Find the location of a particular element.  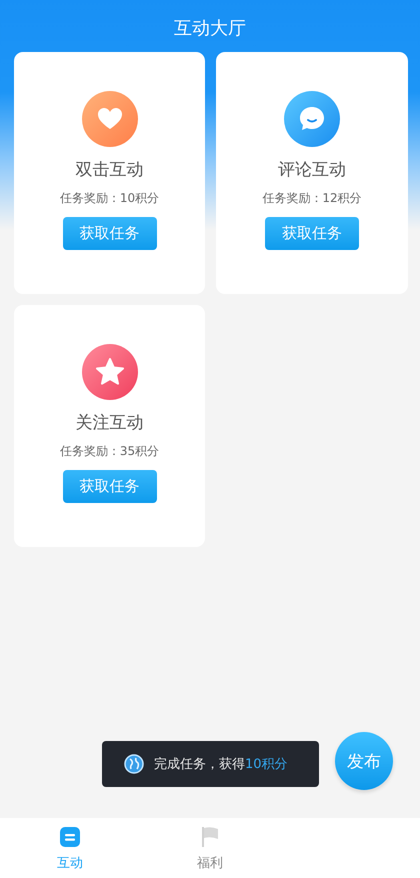

page-title: 互动大厅 is located at coordinates (210, 29).